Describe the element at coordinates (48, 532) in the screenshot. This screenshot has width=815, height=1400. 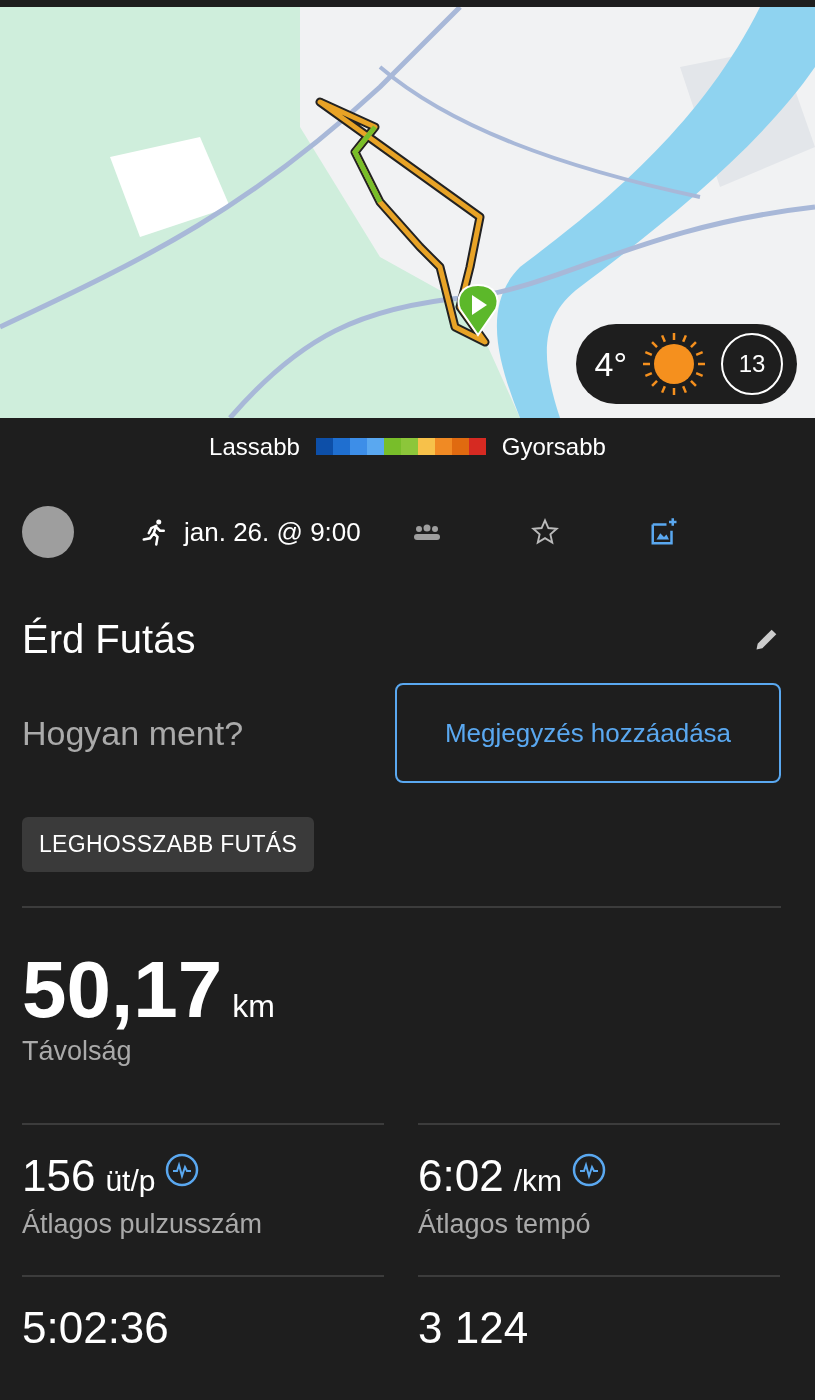
I see `runner-avatar` at that location.